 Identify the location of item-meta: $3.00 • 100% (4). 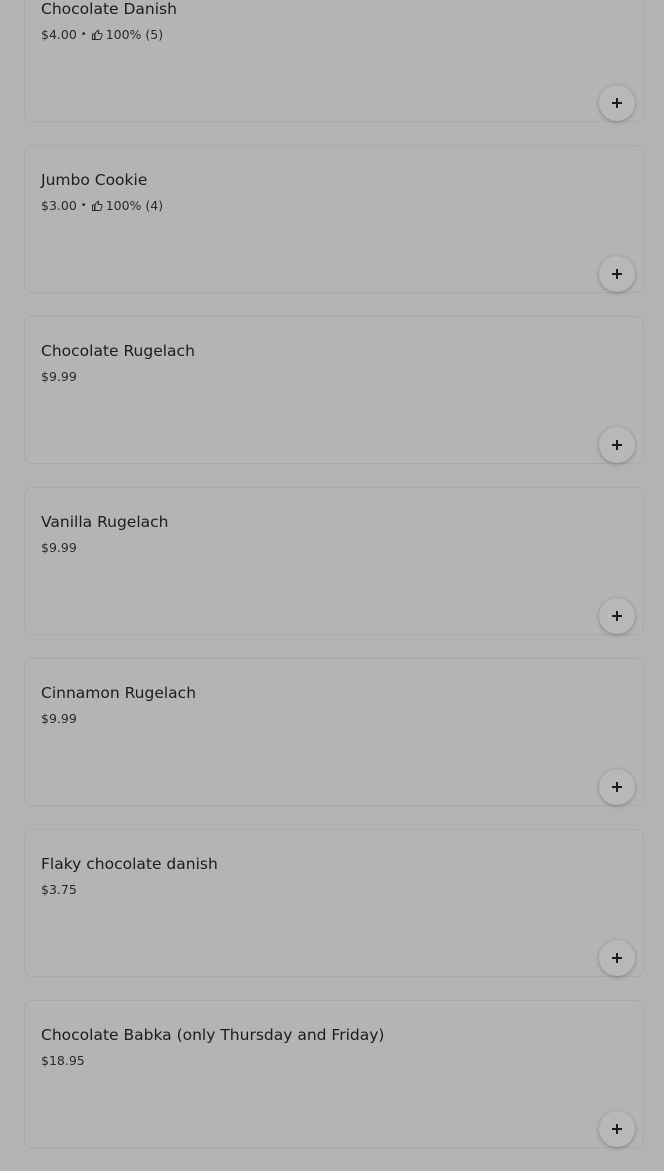
(102, 205).